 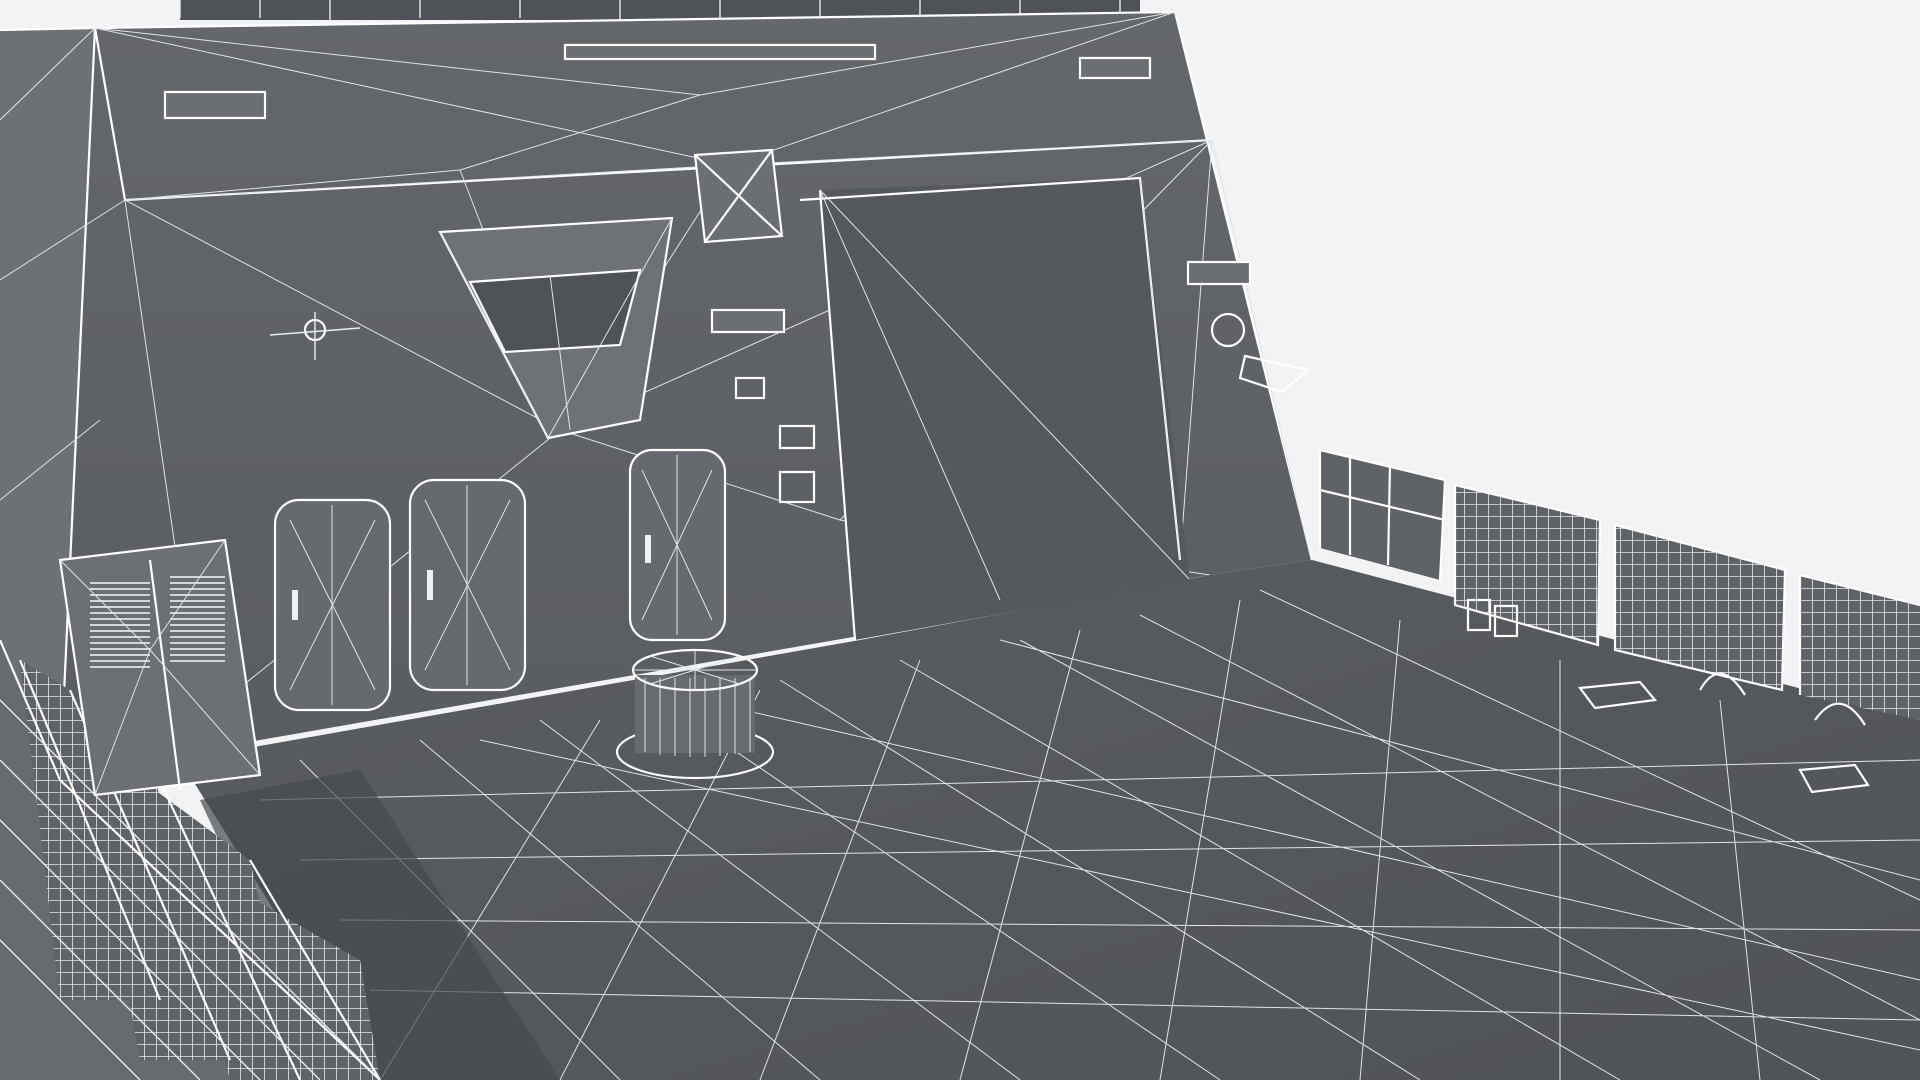 What do you see at coordinates (160, 667) in the screenshot?
I see `vent-louver-unit` at bounding box center [160, 667].